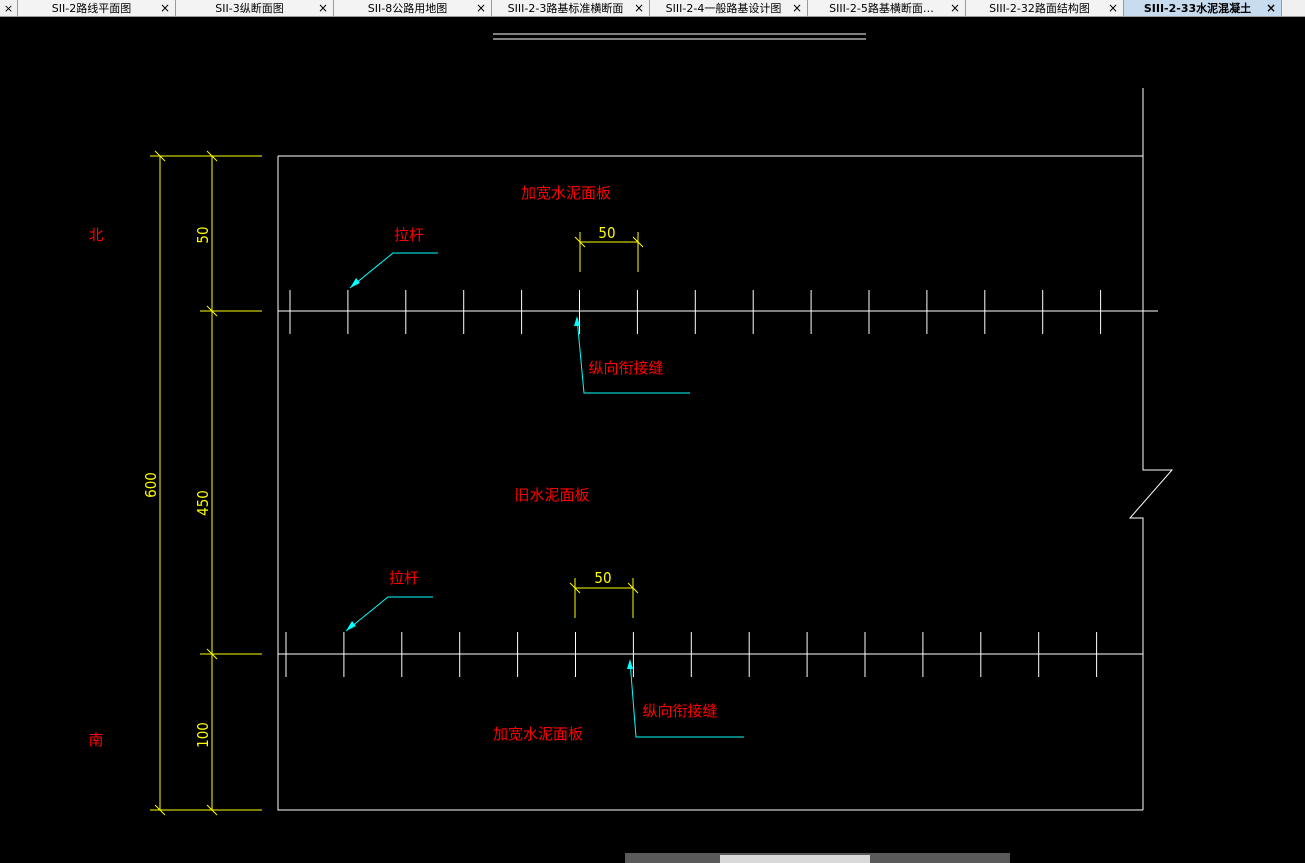 This screenshot has width=1305, height=863. I want to click on dim-top-text: 50, so click(203, 234).